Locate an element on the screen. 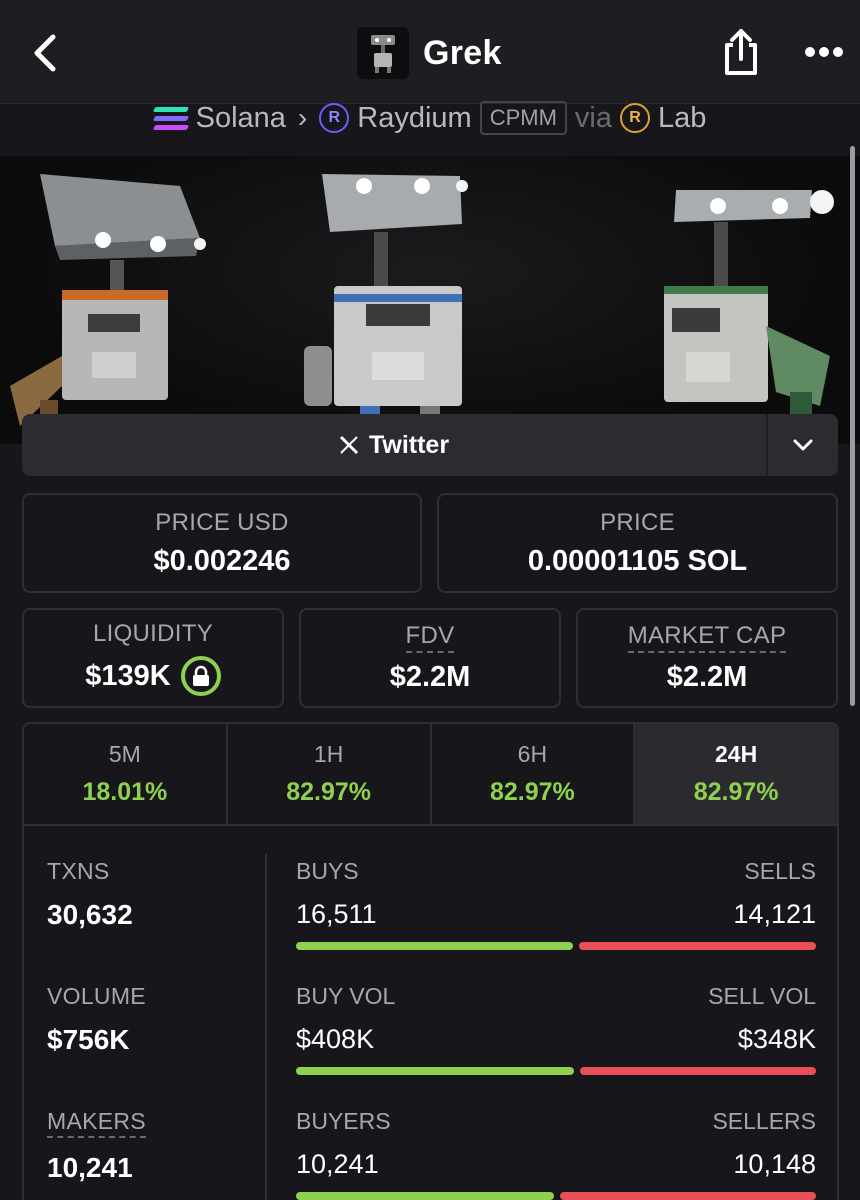 This screenshot has height=1200, width=860. timeframe-tabs: 5M 18.01% 1H 82.97% 6H 82.97% 24H 82.97% is located at coordinates (430, 775).